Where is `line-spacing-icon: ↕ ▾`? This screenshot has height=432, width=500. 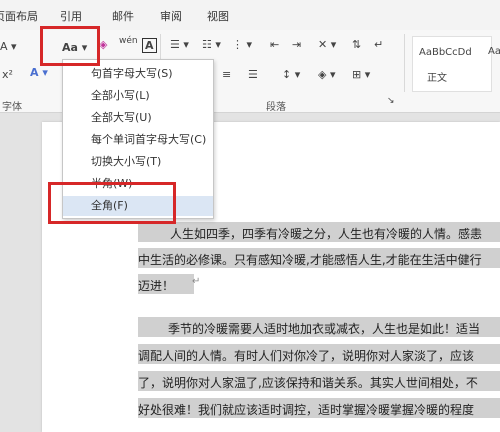 line-spacing-icon: ↕ ▾ is located at coordinates (291, 74).